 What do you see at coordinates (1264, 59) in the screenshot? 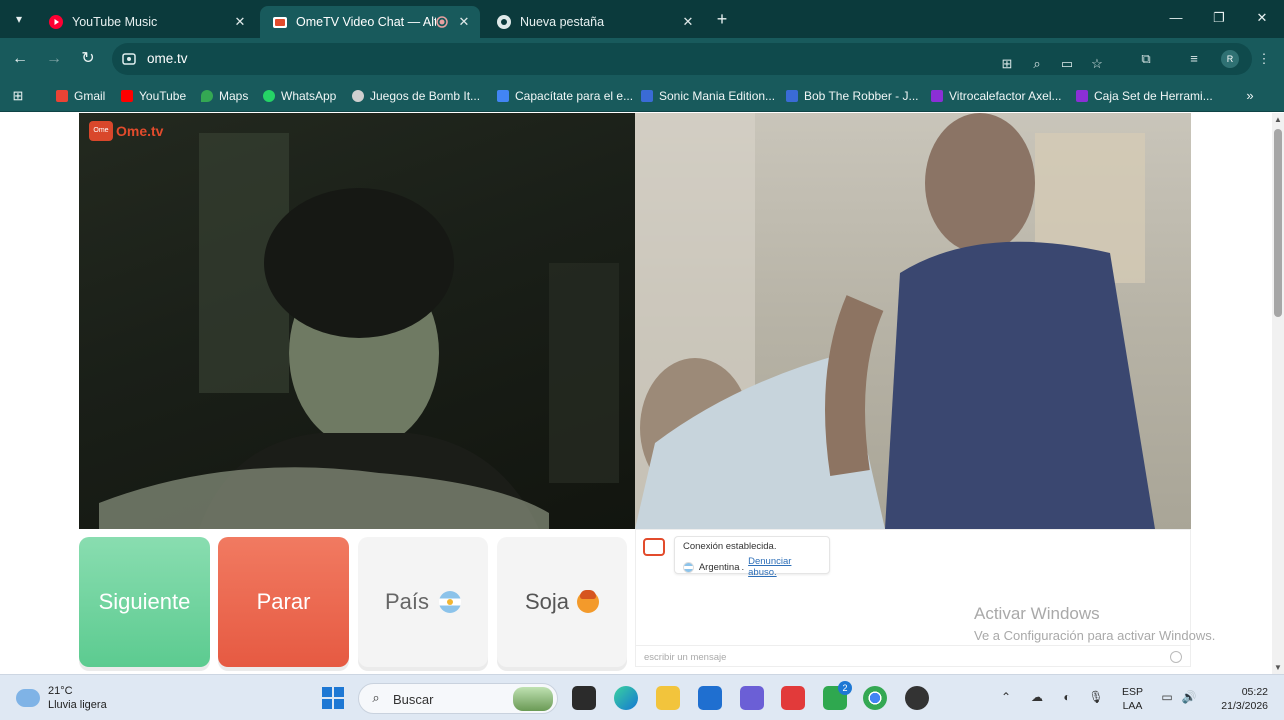
I see `menu-icon: ⋮` at bounding box center [1264, 59].